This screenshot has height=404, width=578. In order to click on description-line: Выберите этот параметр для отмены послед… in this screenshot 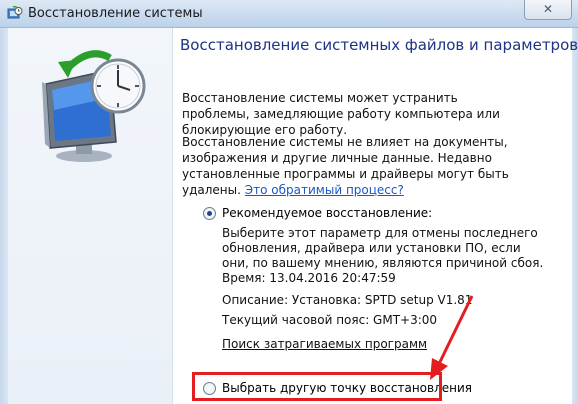, I will do `click(380, 233)`.